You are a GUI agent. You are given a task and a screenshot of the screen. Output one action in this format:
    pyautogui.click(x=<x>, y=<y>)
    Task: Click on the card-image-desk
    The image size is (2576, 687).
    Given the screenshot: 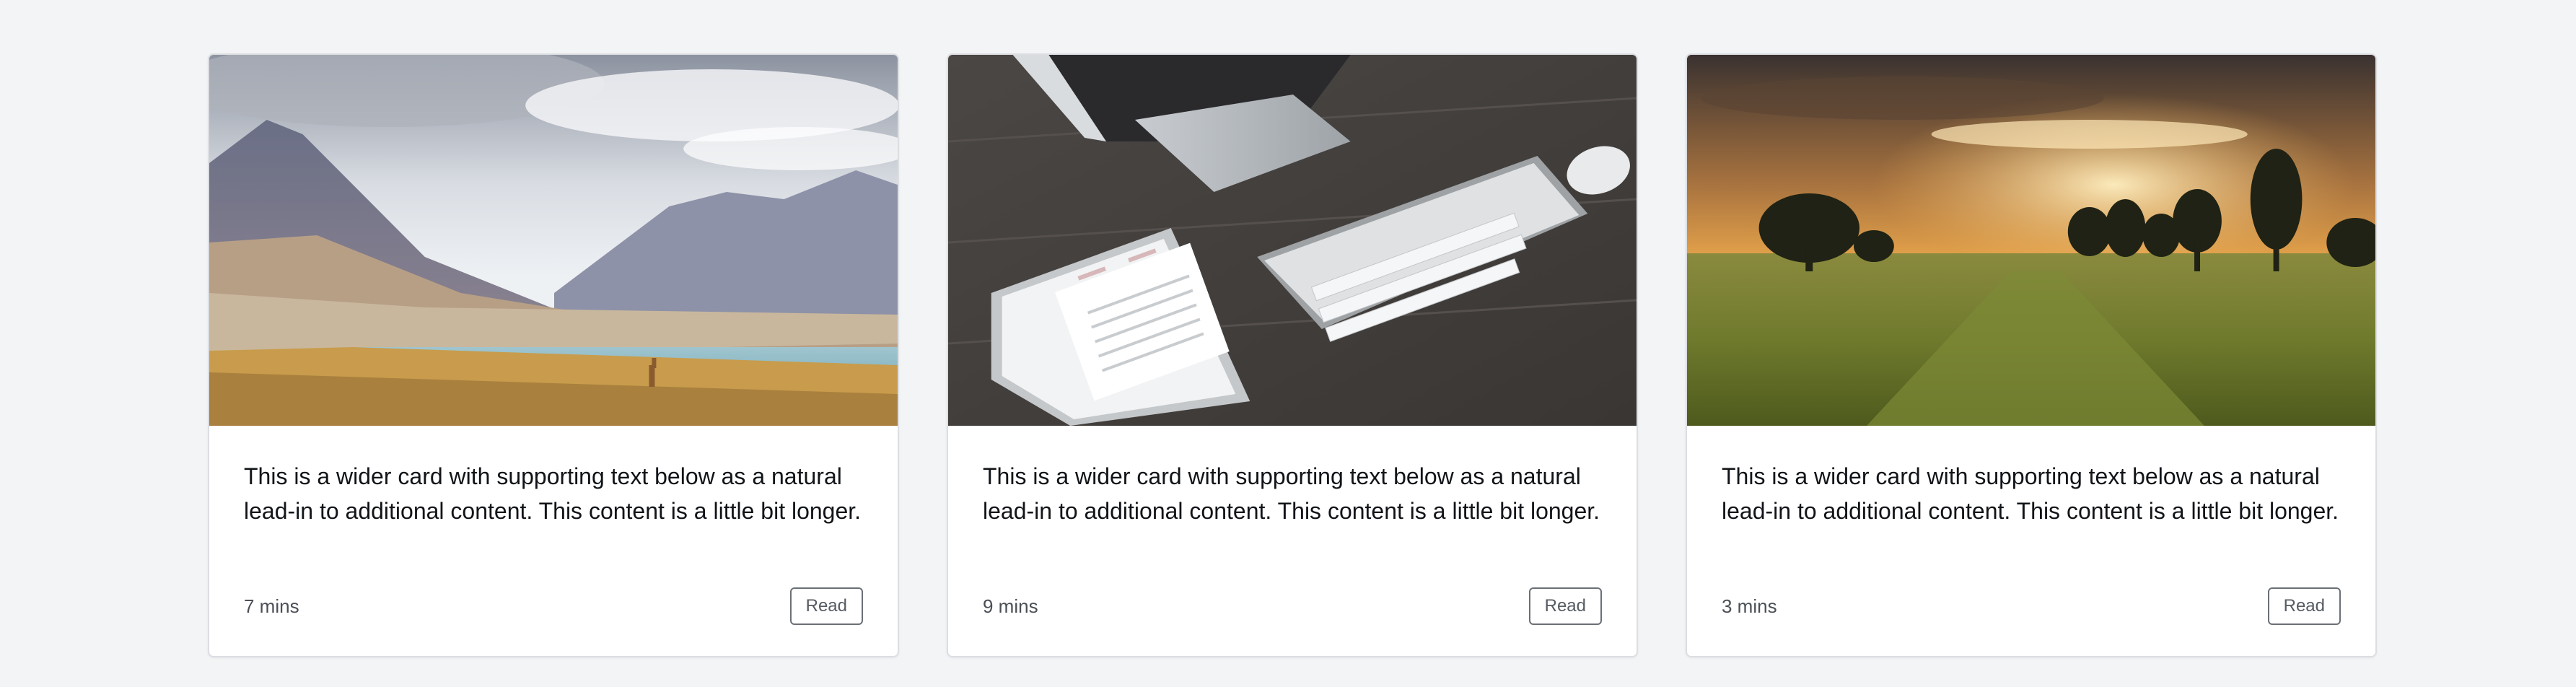 What is the action you would take?
    pyautogui.click(x=1292, y=240)
    